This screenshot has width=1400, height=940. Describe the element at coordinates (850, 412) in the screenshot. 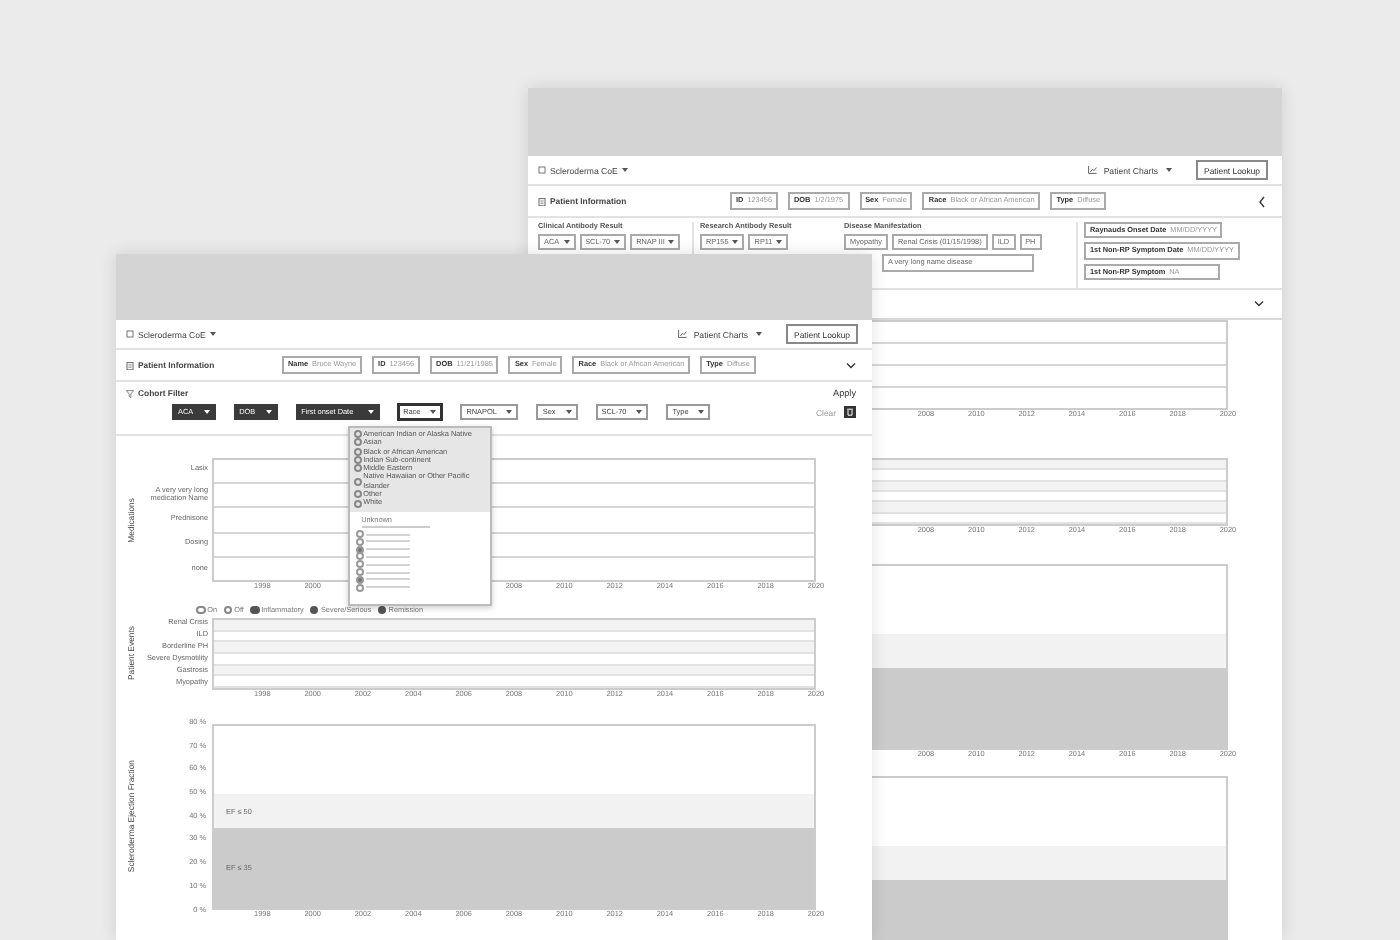

I see `trash-icon` at that location.